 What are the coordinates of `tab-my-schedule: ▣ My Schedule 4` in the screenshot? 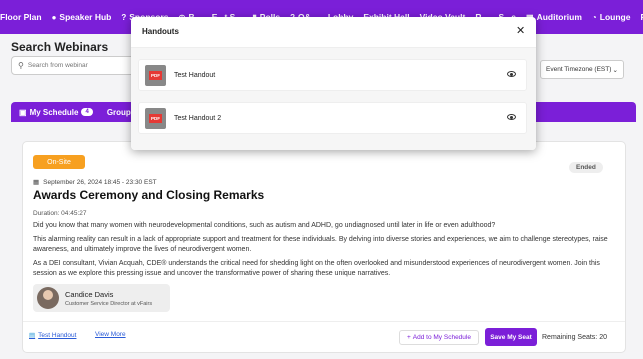 It's located at (56, 112).